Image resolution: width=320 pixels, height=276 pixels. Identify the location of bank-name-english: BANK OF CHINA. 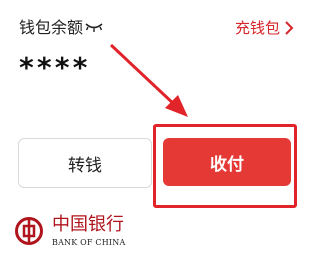
(89, 242).